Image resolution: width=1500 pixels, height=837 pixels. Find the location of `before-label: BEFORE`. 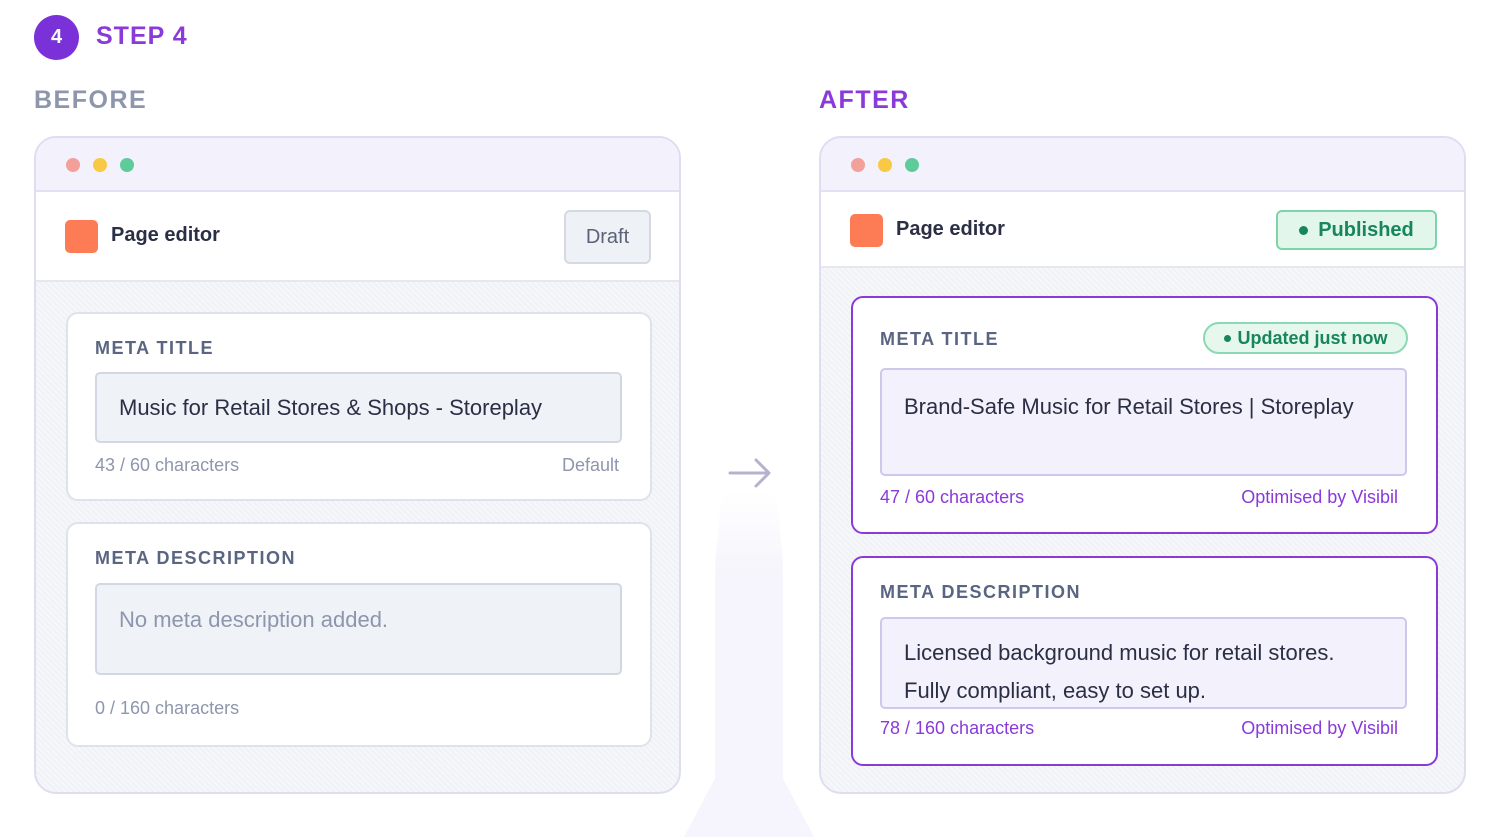

before-label: BEFORE is located at coordinates (91, 100).